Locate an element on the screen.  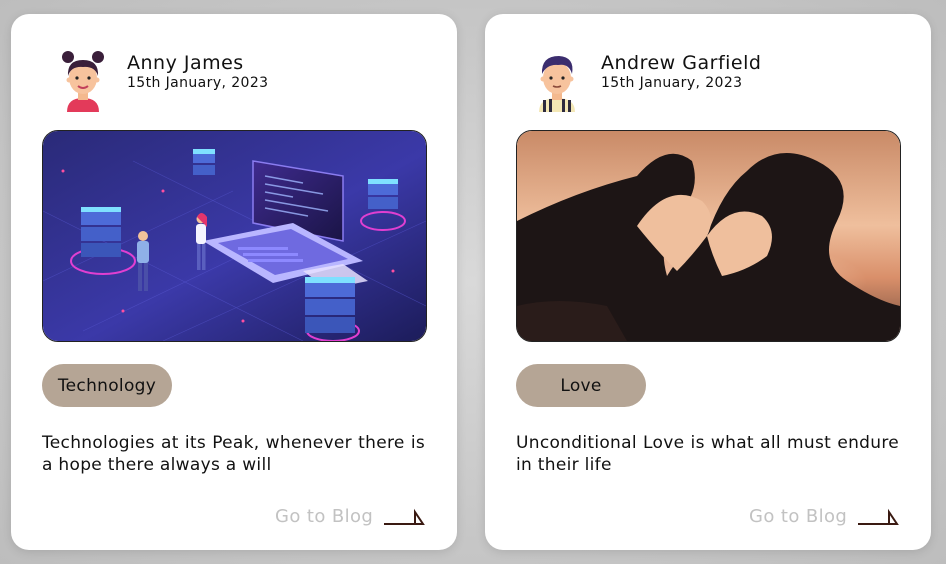
category-tag: Technology is located at coordinates (107, 385).